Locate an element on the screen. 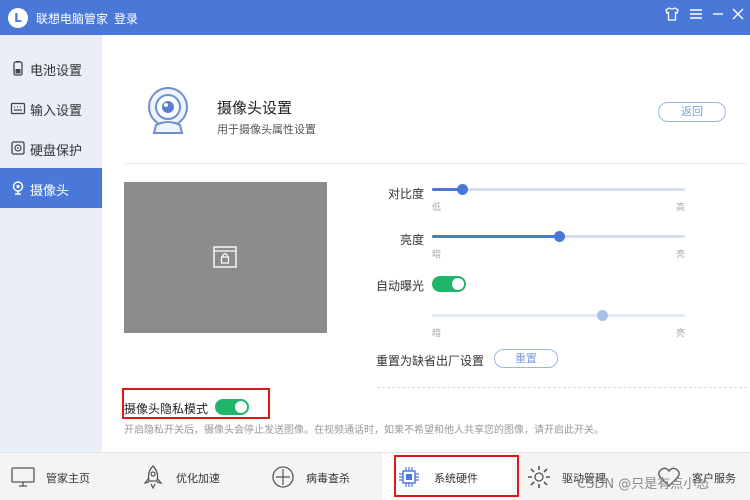  camera-preview is located at coordinates (225, 257).